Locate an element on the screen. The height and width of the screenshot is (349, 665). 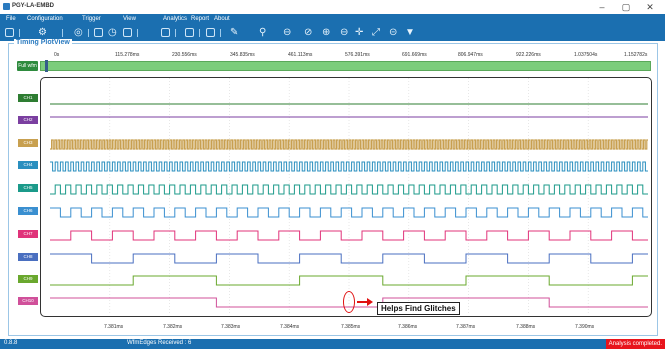
glitch-highlight-circle is located at coordinates (349, 302).